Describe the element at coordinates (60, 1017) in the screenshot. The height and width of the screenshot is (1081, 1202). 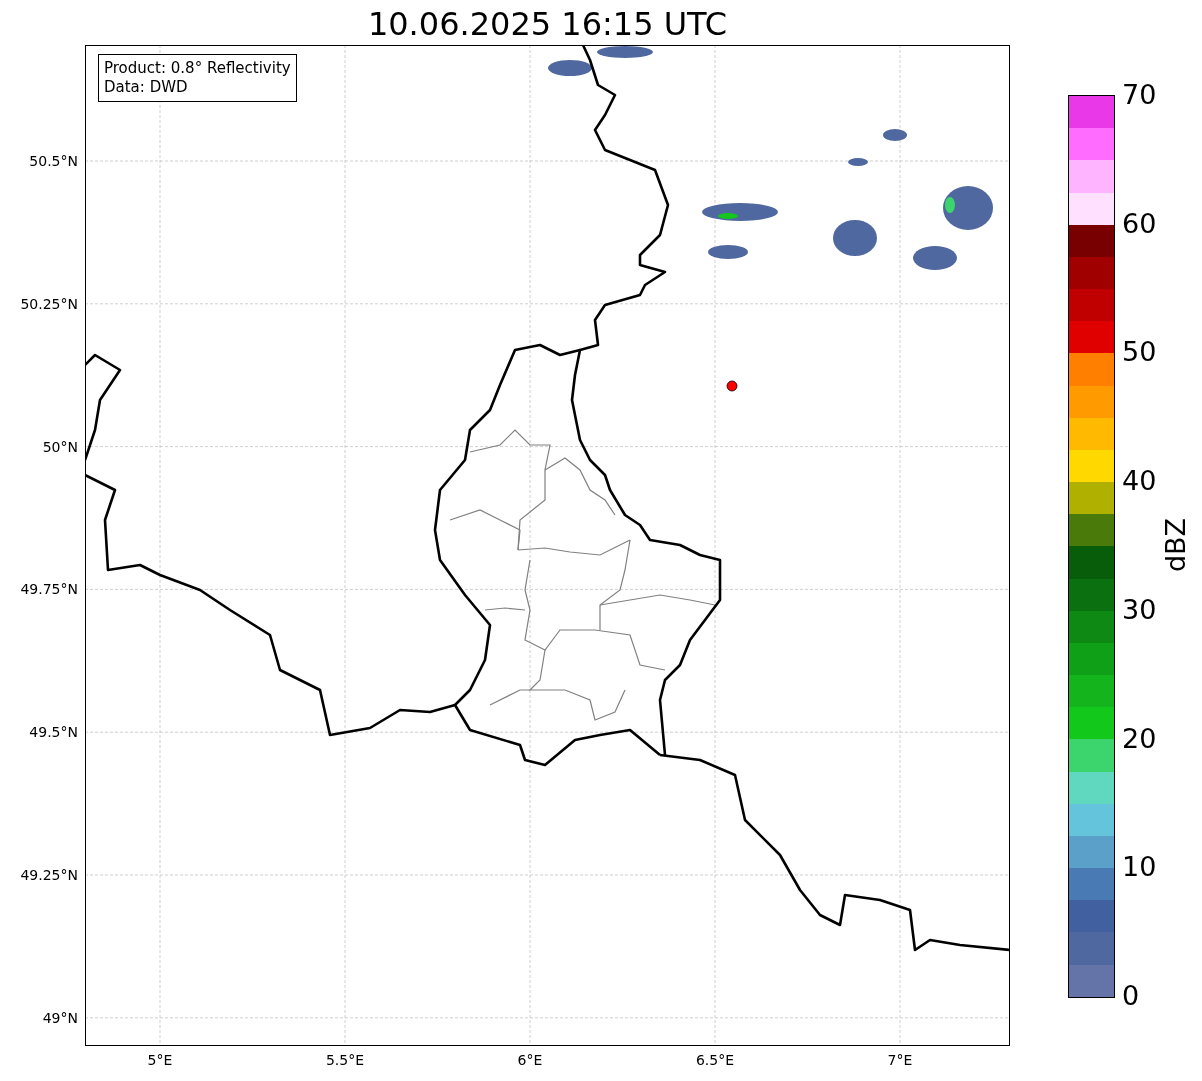
I see `axis-tick-label: 49°N` at that location.